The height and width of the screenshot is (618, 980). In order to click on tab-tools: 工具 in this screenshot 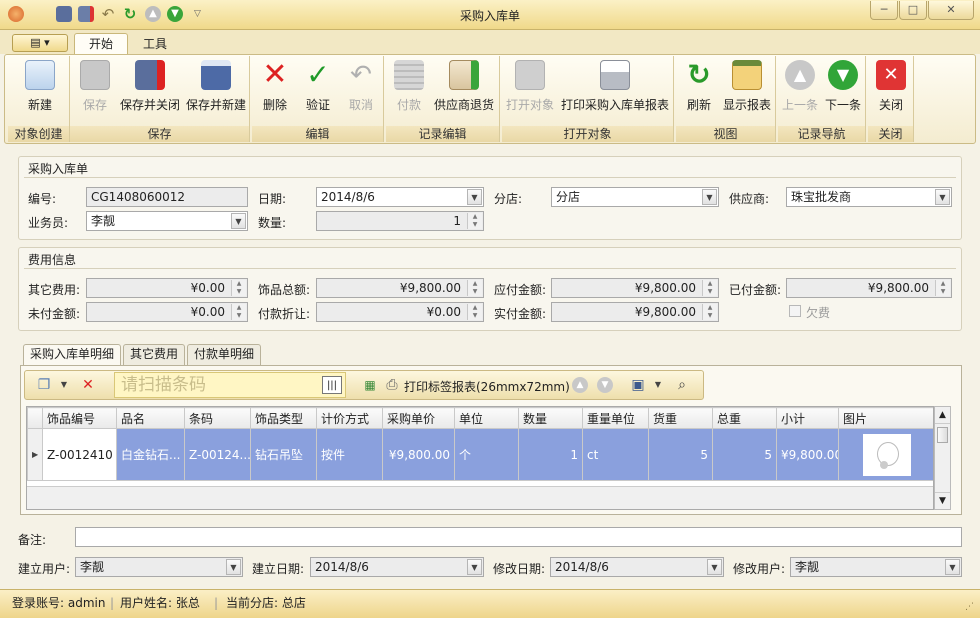, I will do `click(155, 44)`.